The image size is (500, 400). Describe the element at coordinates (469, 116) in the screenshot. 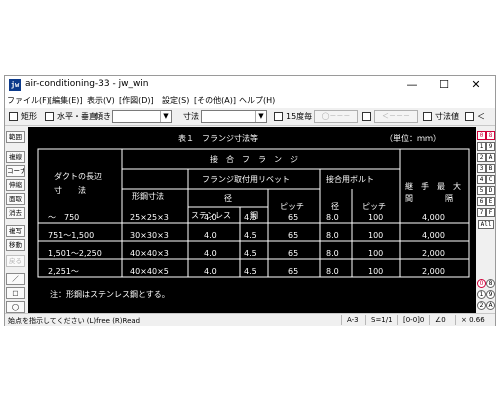

I see `extra-checkbox` at that location.